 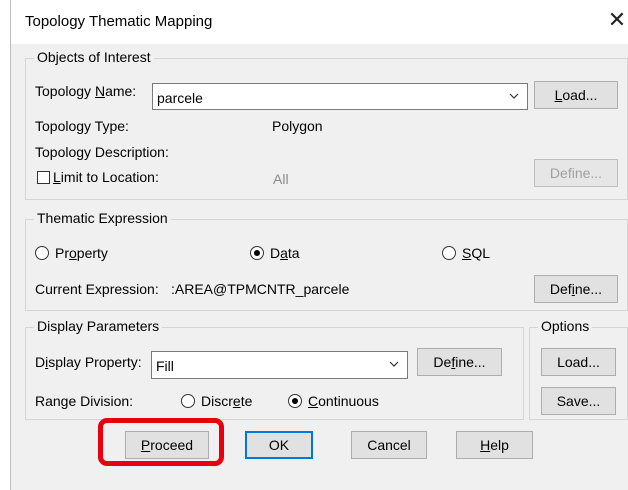 What do you see at coordinates (98, 326) in the screenshot?
I see `display-parameters-legend: Display Parameters` at bounding box center [98, 326].